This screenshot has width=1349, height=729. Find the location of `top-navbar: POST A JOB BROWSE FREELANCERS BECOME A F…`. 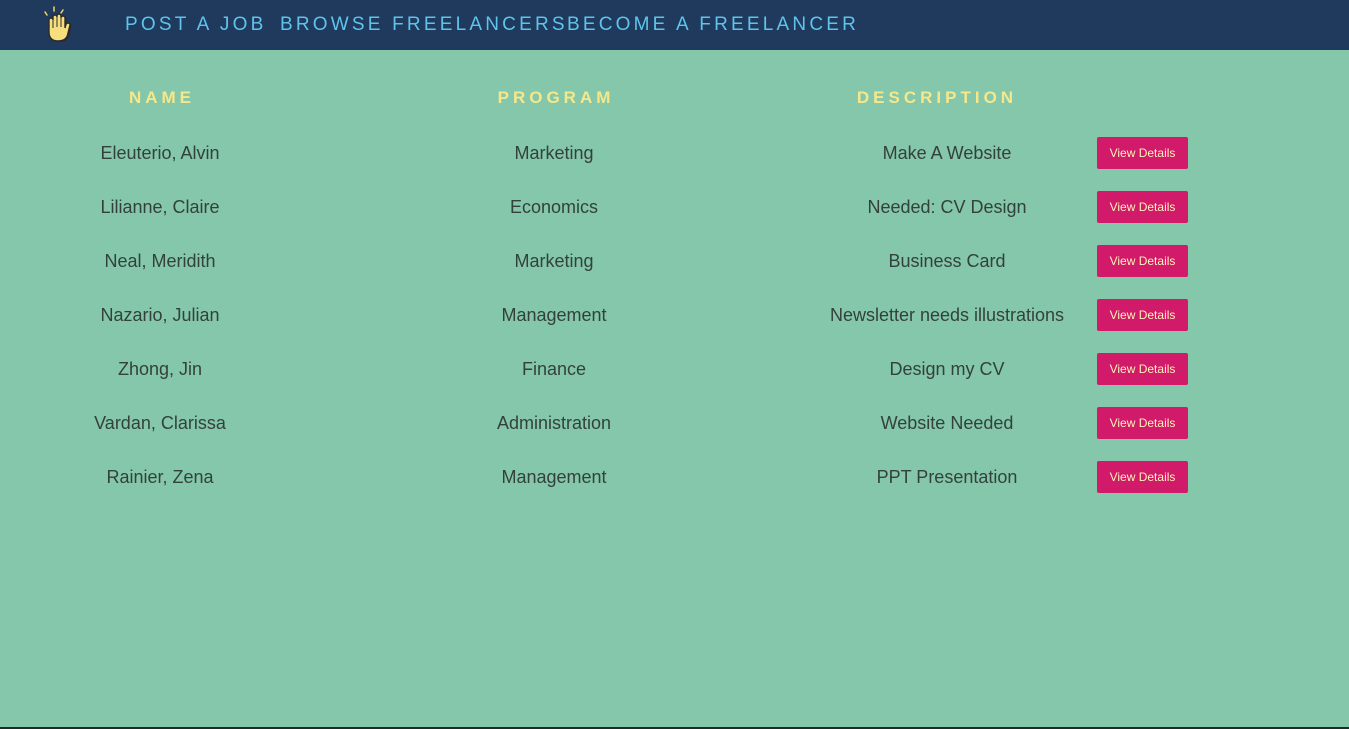

top-navbar: POST A JOB BROWSE FREELANCERS BECOME A F… is located at coordinates (674, 25).